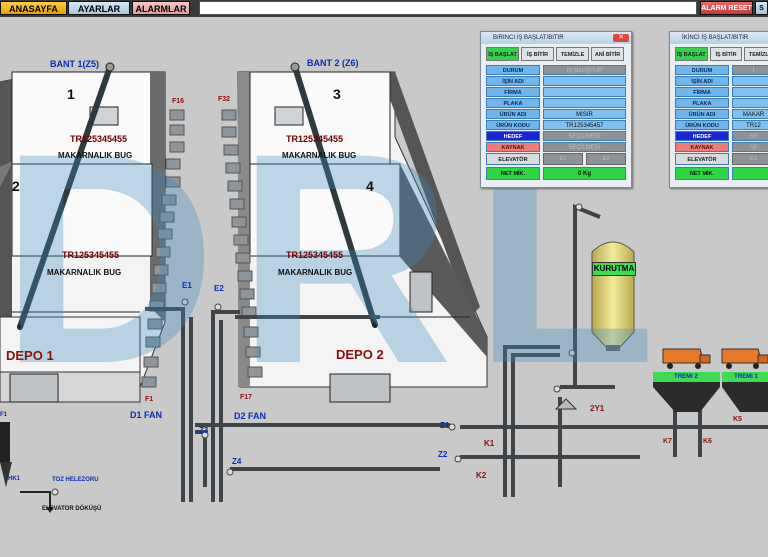  Describe the element at coordinates (702, 70) in the screenshot. I see `status-label-2: DURUM` at that location.